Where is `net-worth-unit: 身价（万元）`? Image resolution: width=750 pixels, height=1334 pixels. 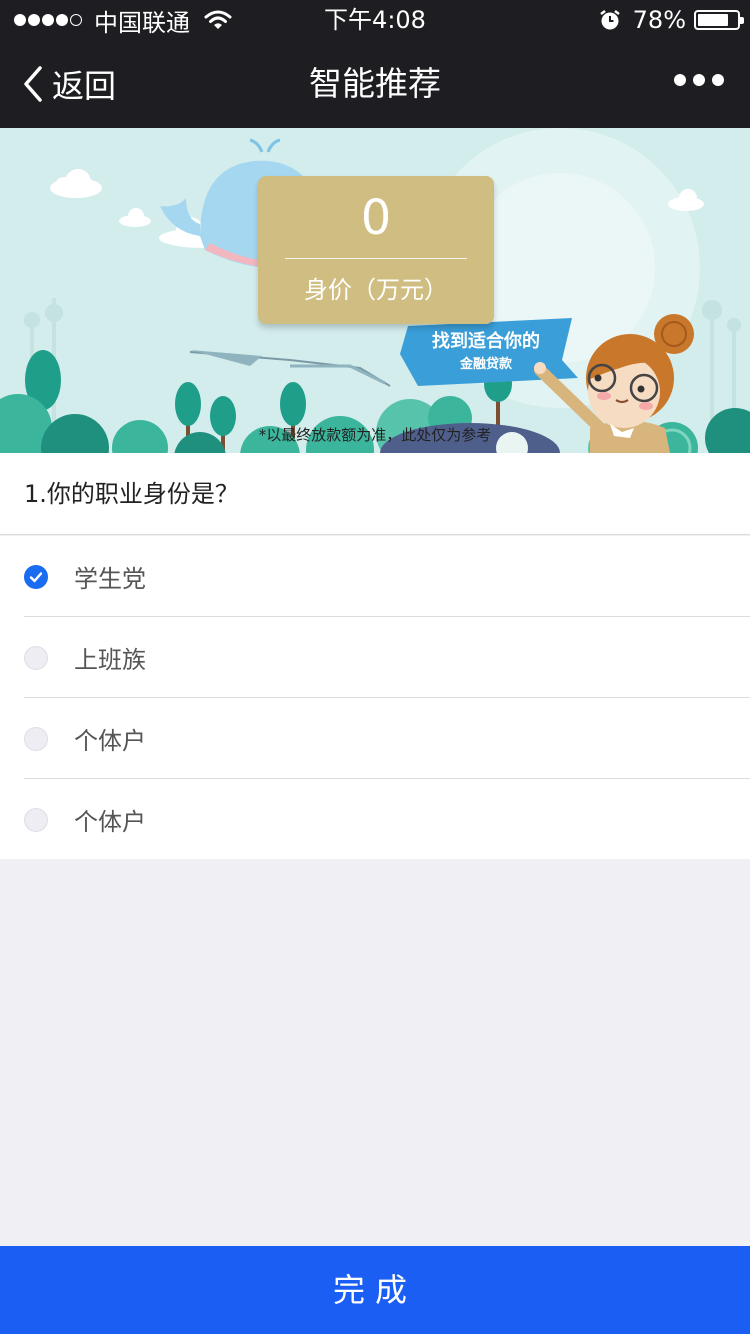 net-worth-unit: 身价（万元） is located at coordinates (376, 290).